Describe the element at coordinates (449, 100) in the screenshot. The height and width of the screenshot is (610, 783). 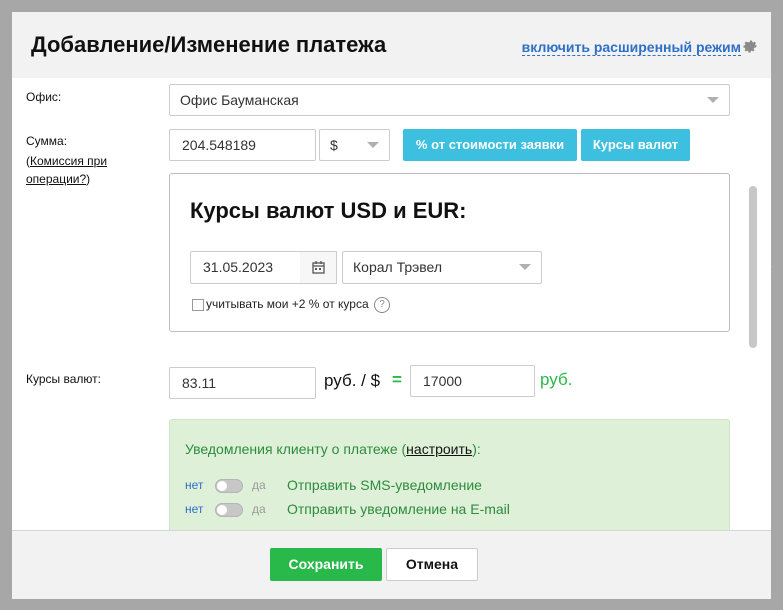
I see `office-select: Офис Бауманская` at that location.